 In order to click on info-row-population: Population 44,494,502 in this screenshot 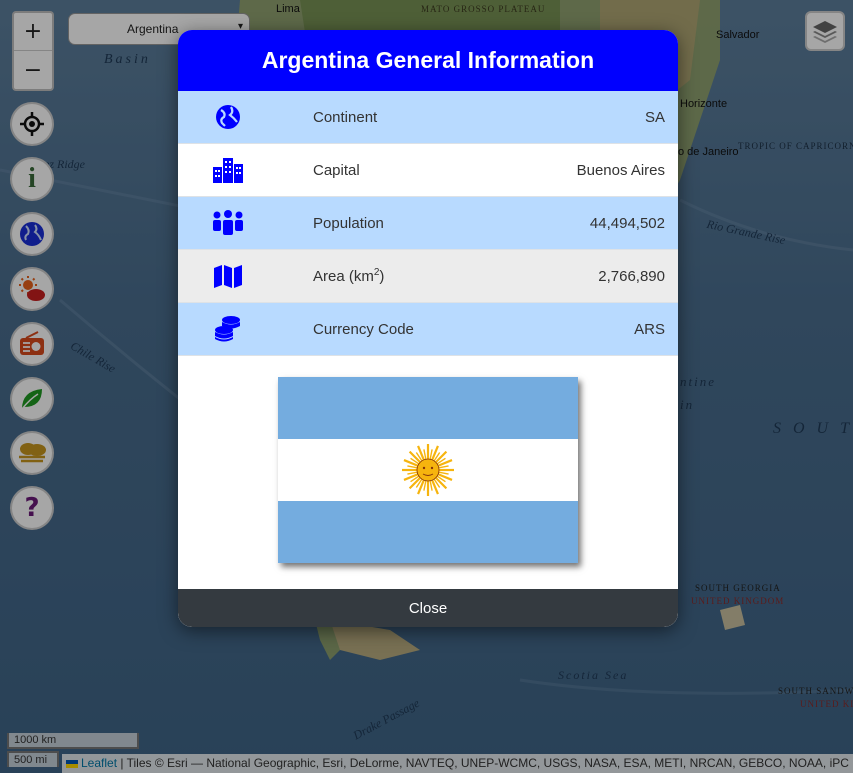, I will do `click(428, 223)`.